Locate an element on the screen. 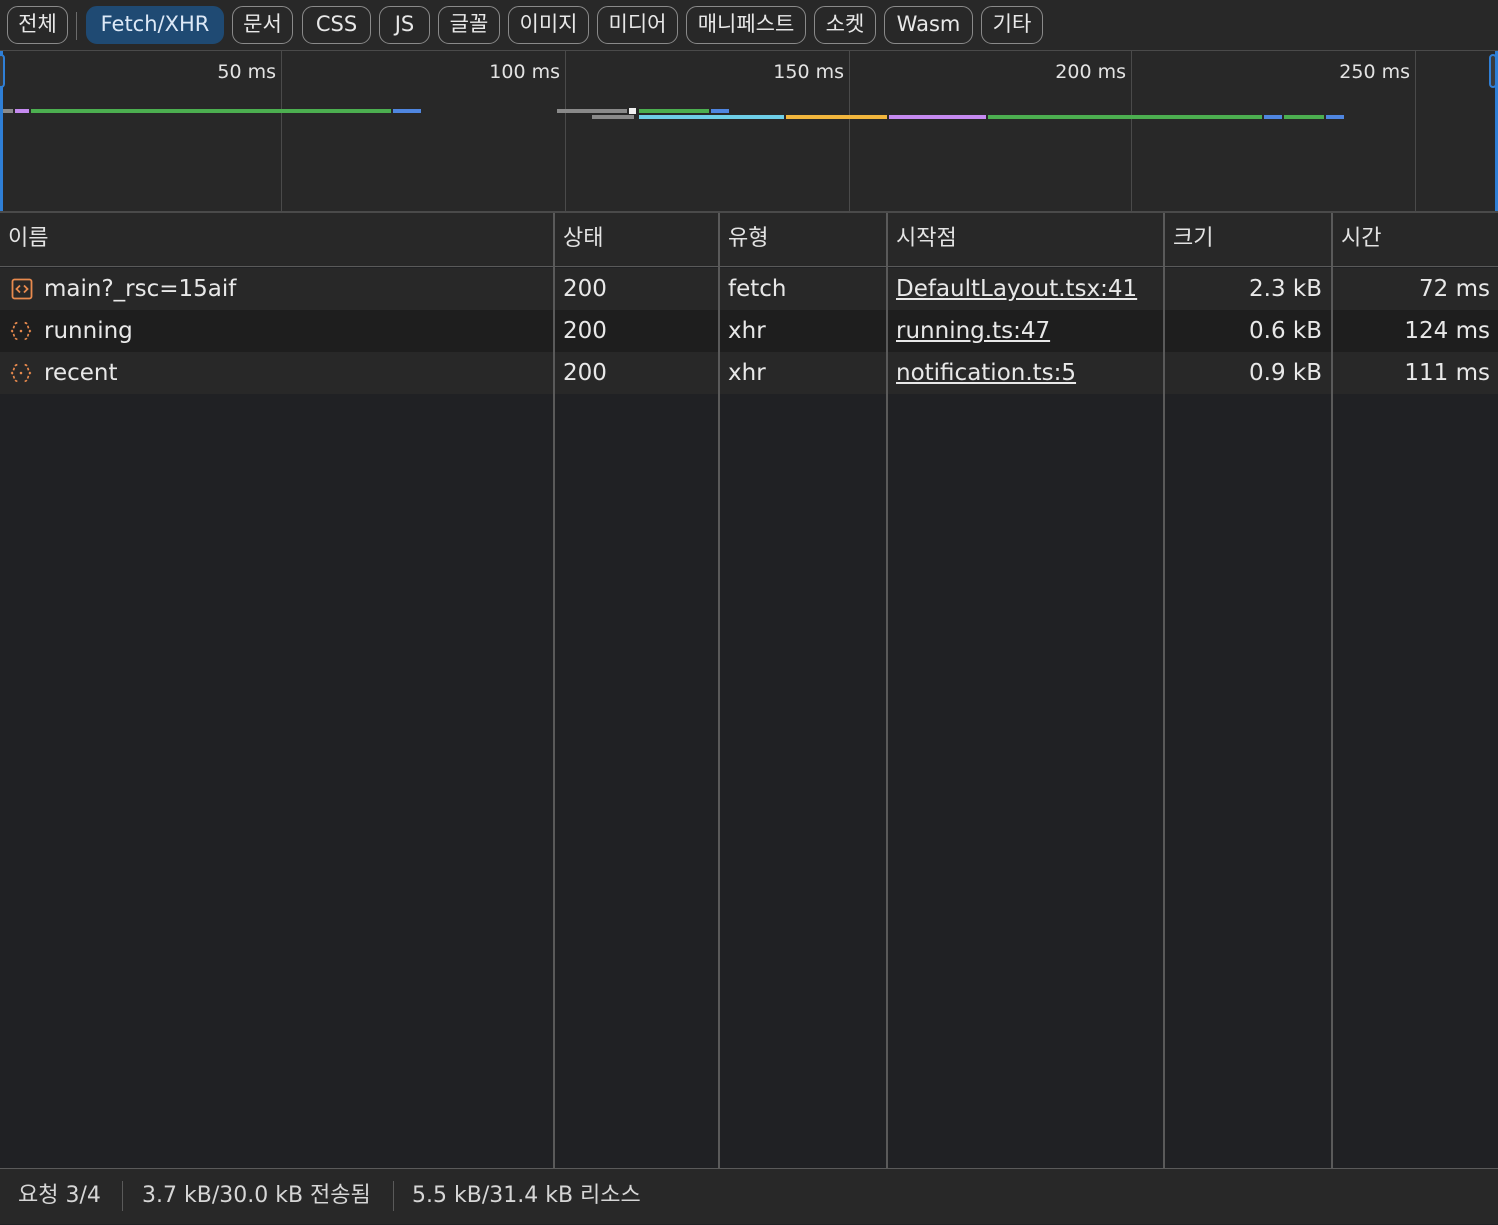 The width and height of the screenshot is (1498, 1225). request-size: 2.3 kB is located at coordinates (1285, 289).